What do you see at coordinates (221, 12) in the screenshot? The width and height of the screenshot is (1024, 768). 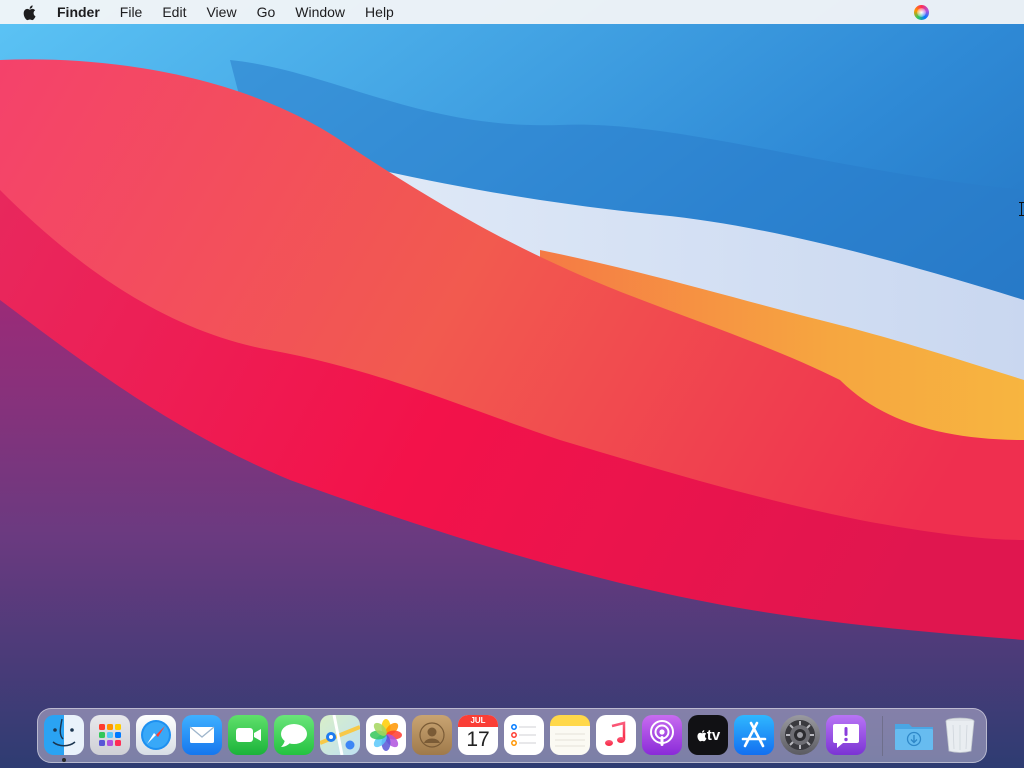 I see `menu-view: View` at bounding box center [221, 12].